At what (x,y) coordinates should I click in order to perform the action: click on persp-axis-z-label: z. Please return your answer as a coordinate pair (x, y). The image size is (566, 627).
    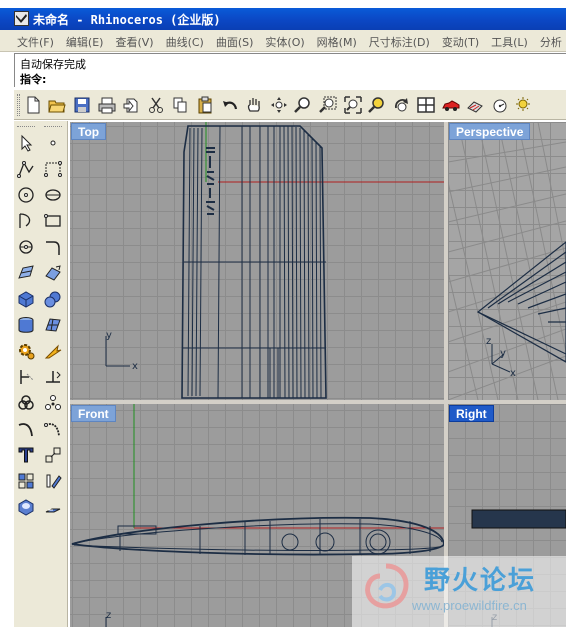
    Looking at the image, I should click on (488, 341).